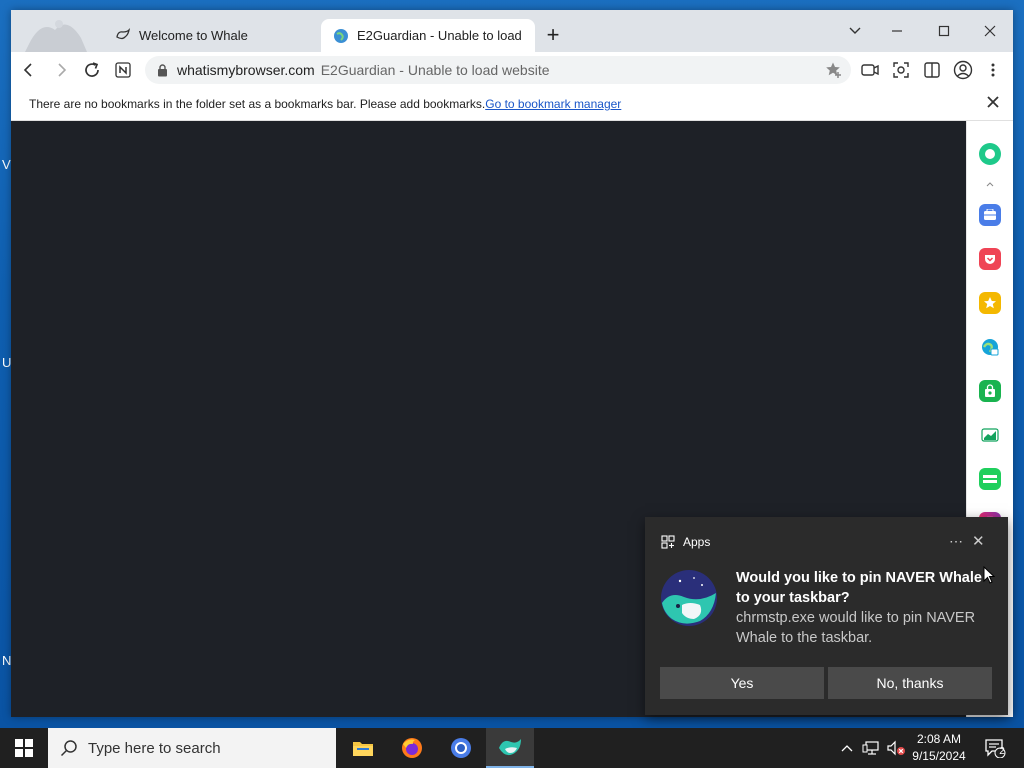 The image size is (1024, 768). I want to click on screenshot-icon, so click(901, 70).